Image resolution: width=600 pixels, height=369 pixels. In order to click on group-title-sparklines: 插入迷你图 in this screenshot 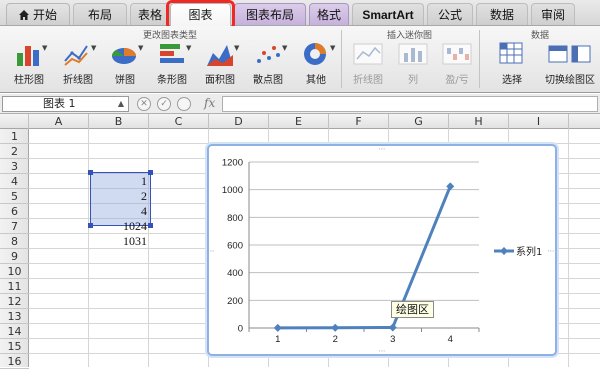, I will do `click(409, 36)`.